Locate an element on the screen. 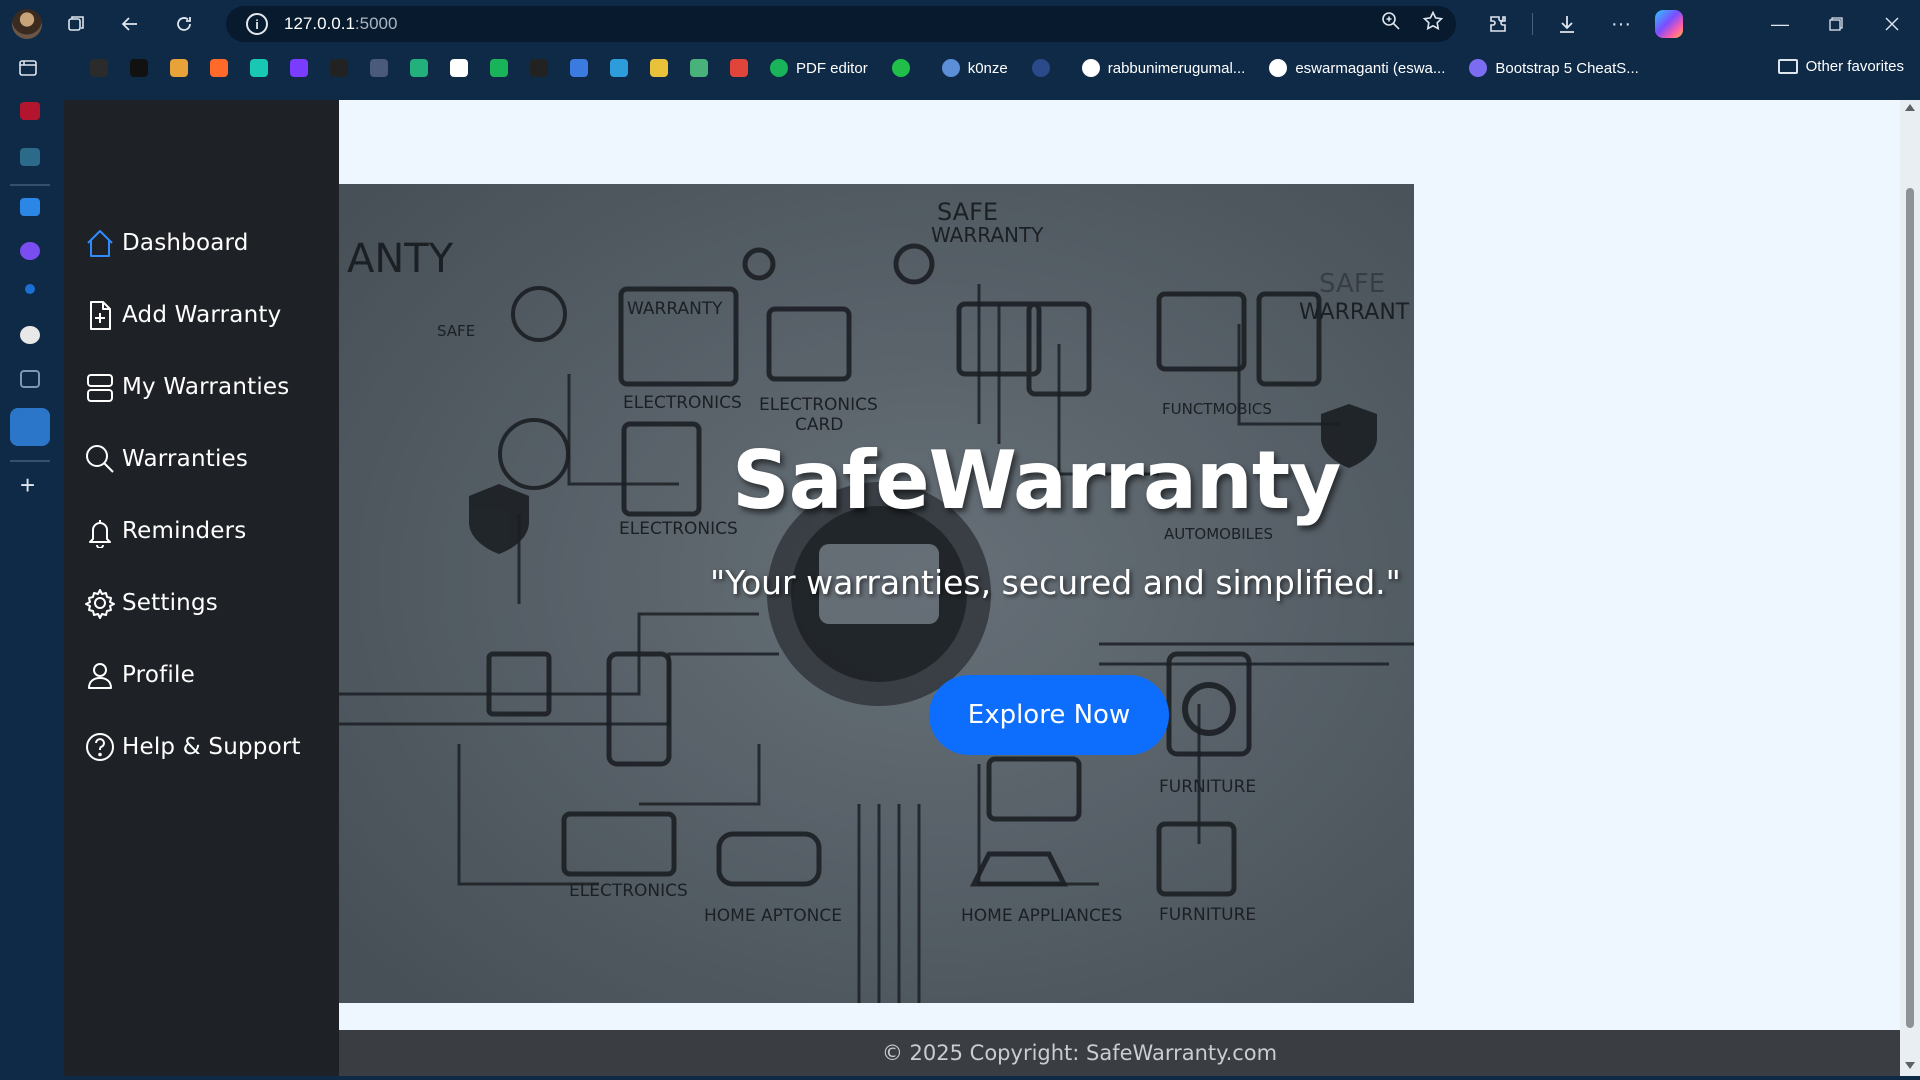 Image resolution: width=1920 pixels, height=1080 pixels. sidebar-item-profile: Profile is located at coordinates (192, 656).